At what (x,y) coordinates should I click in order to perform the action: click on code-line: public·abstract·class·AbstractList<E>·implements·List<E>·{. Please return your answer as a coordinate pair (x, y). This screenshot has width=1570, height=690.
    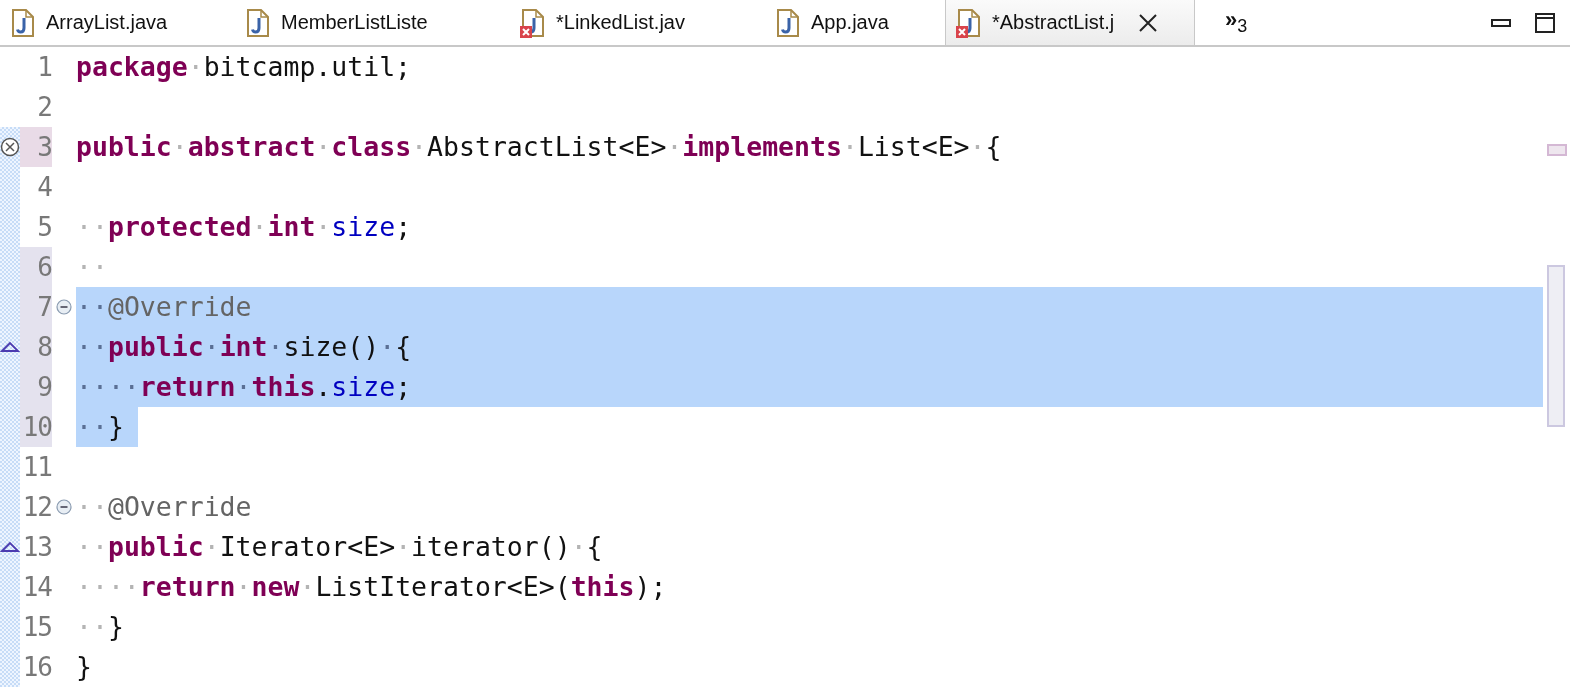
    Looking at the image, I should click on (539, 147).